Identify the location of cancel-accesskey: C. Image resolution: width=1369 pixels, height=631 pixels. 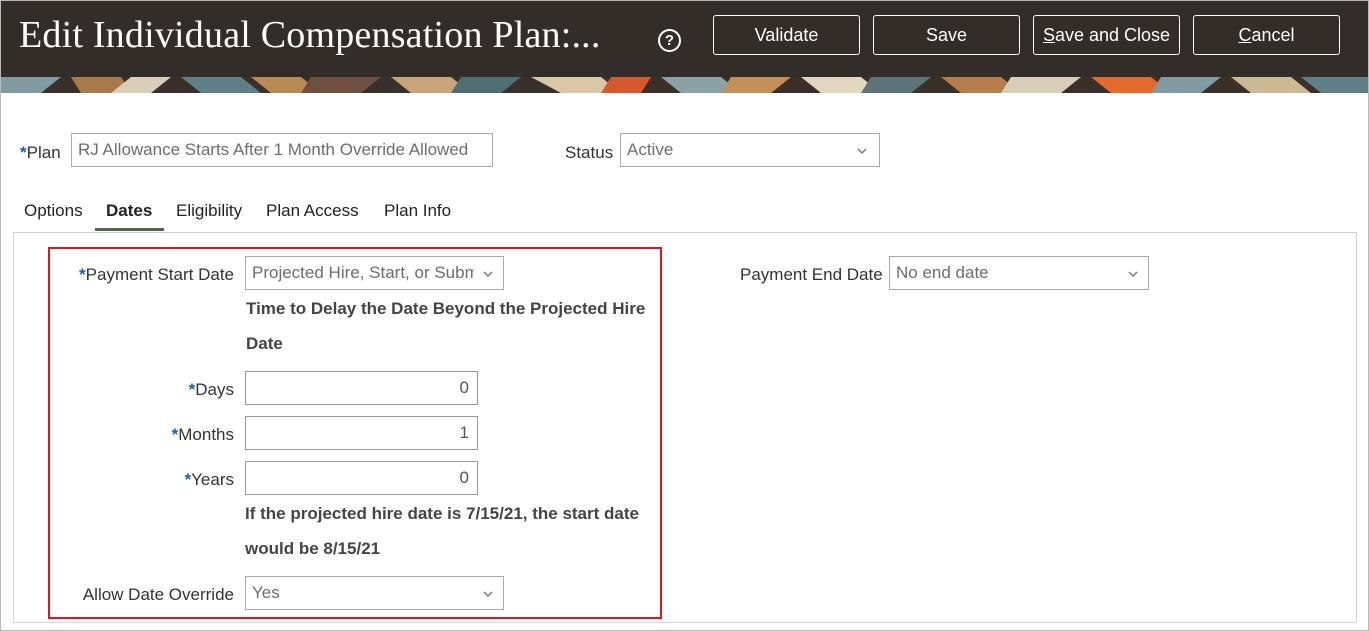
(1245, 35).